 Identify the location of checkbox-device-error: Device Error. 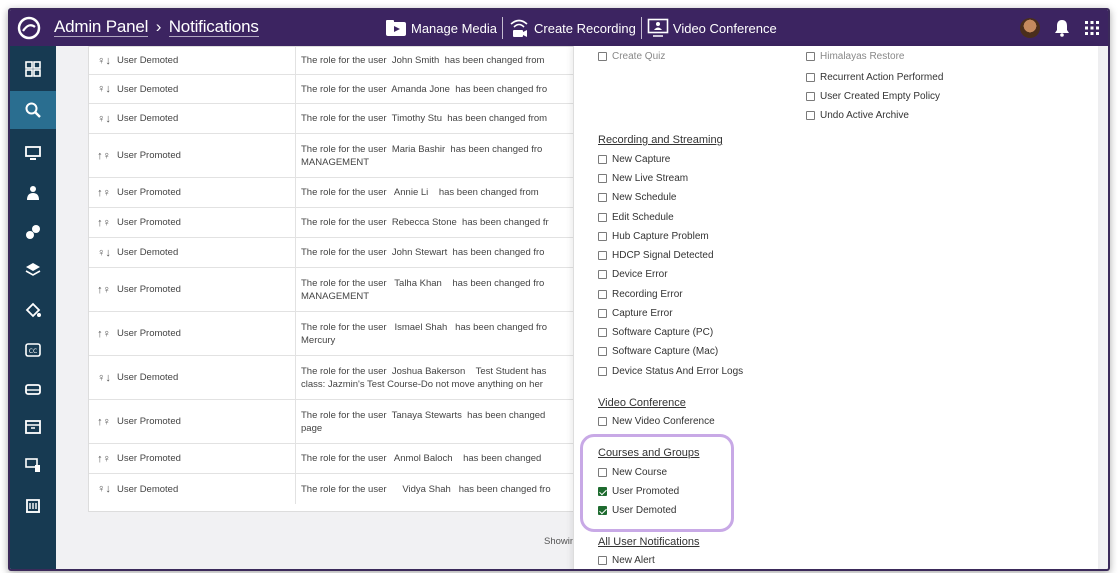
(633, 274).